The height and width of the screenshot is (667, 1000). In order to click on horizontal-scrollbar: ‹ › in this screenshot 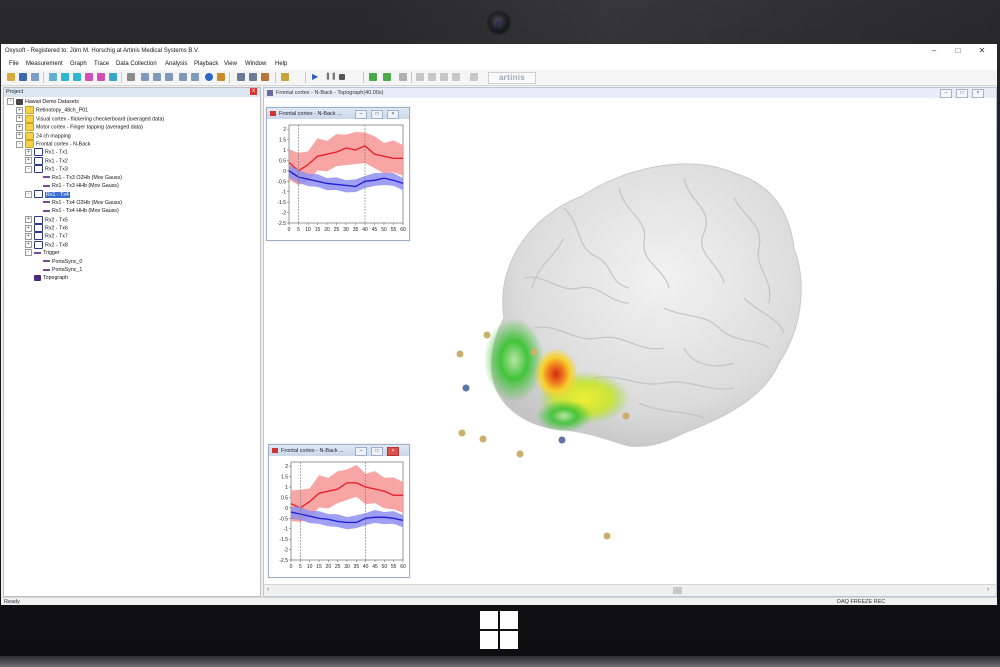, I will do `click(630, 590)`.